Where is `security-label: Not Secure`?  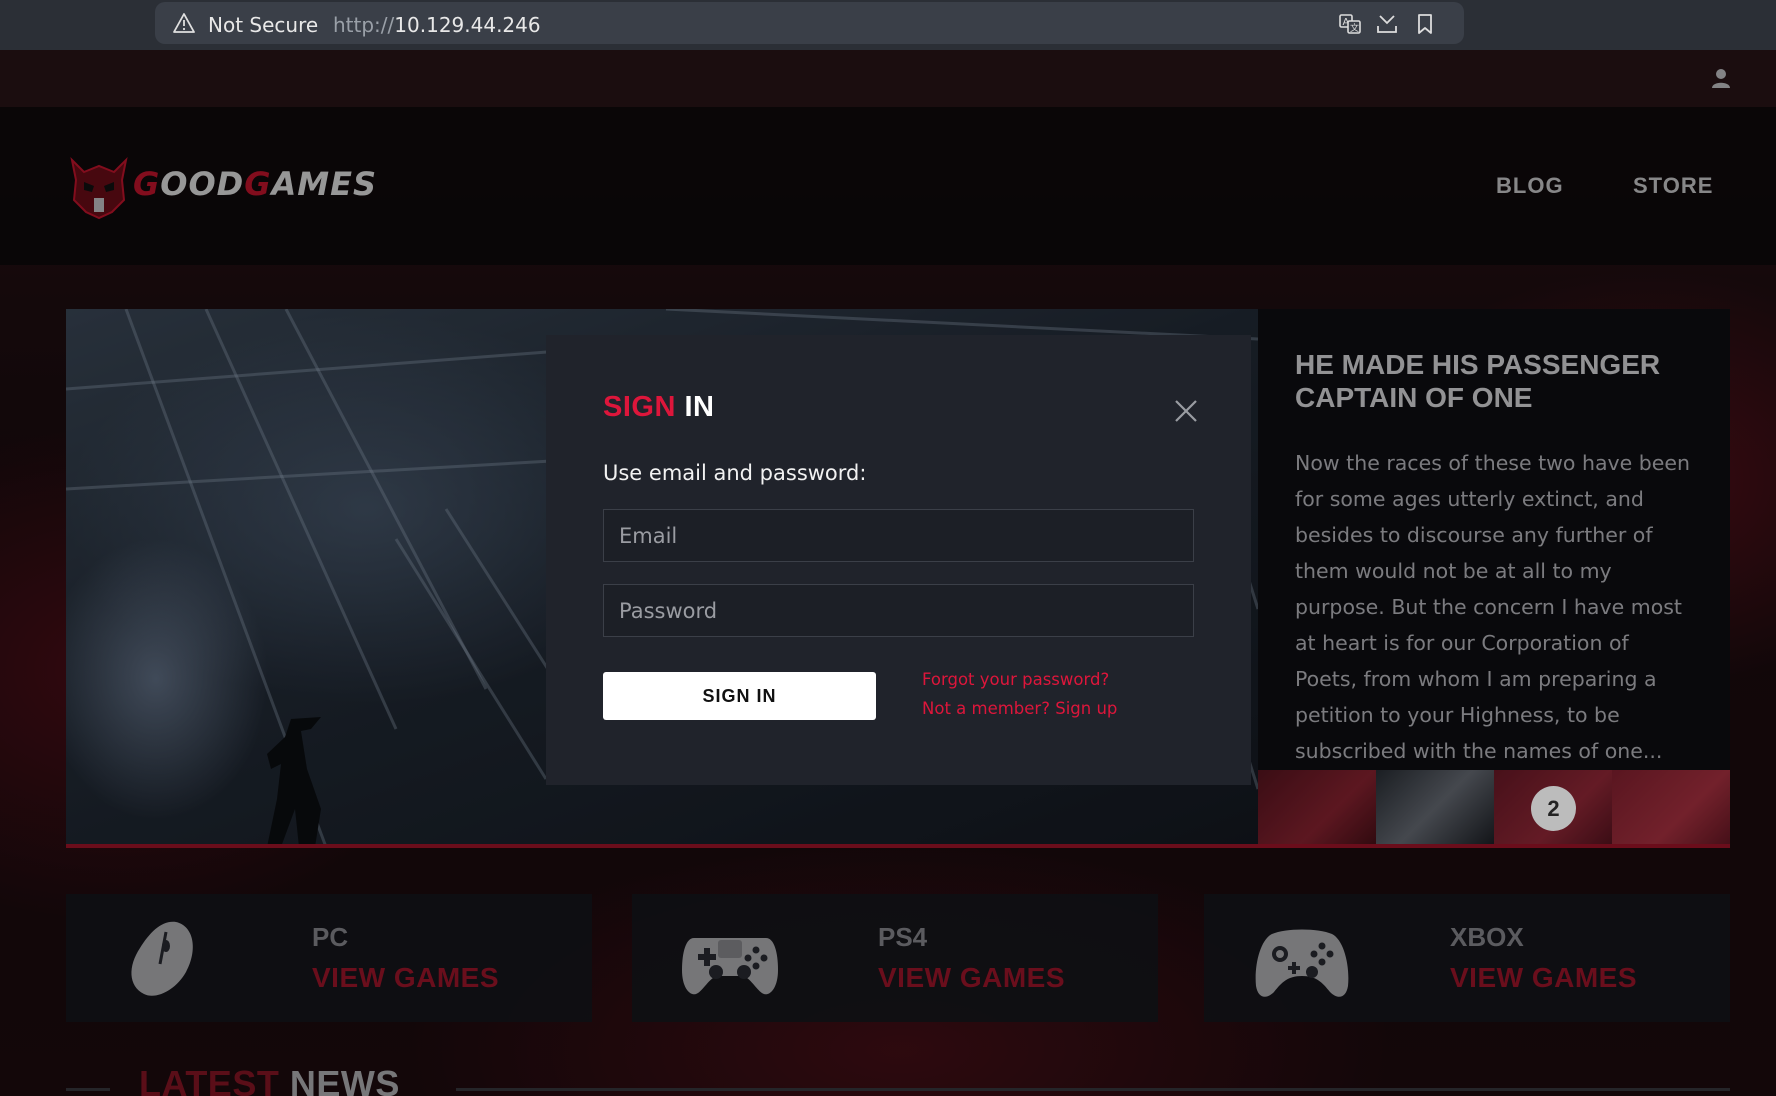 security-label: Not Secure is located at coordinates (263, 25).